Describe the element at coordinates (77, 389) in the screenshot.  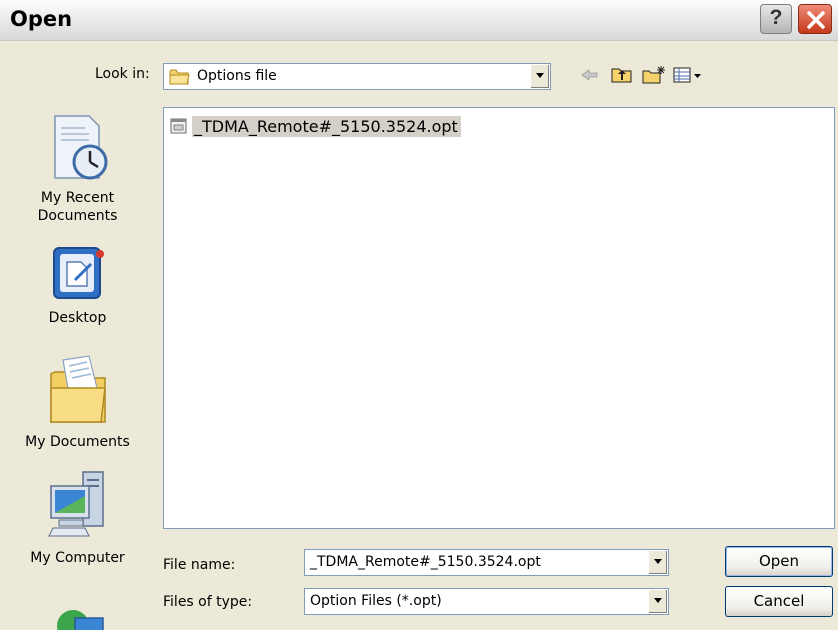
I see `my-documents-icon` at that location.